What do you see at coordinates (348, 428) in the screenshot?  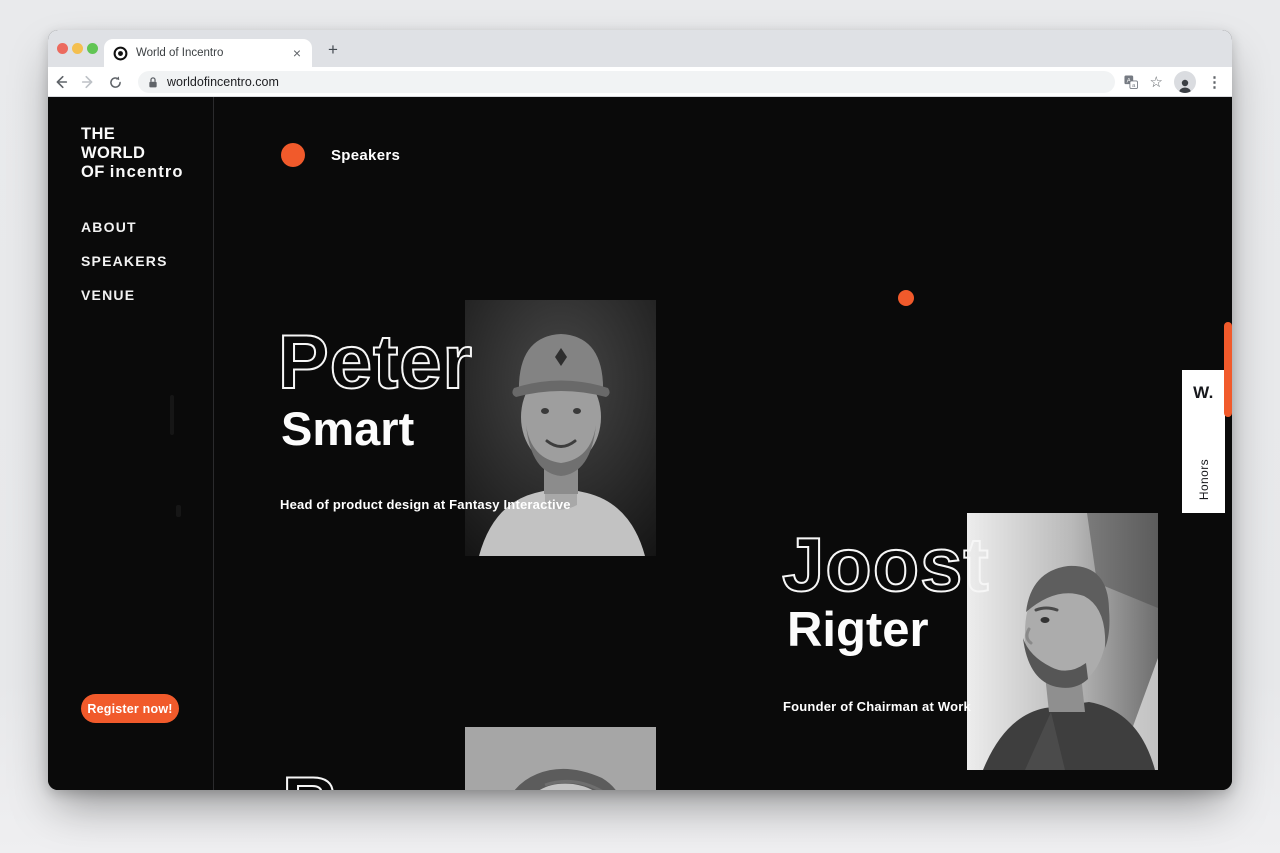 I see `speaker-last-name-peter: Smart` at bounding box center [348, 428].